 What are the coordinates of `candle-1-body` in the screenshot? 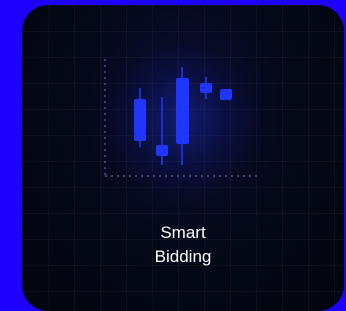 It's located at (140, 120).